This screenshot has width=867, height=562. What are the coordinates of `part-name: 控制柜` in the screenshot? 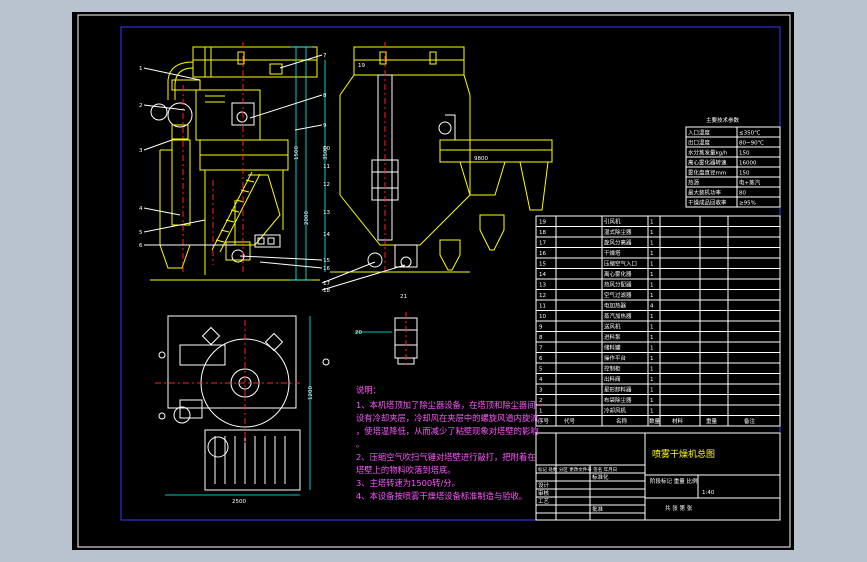 It's located at (612, 369).